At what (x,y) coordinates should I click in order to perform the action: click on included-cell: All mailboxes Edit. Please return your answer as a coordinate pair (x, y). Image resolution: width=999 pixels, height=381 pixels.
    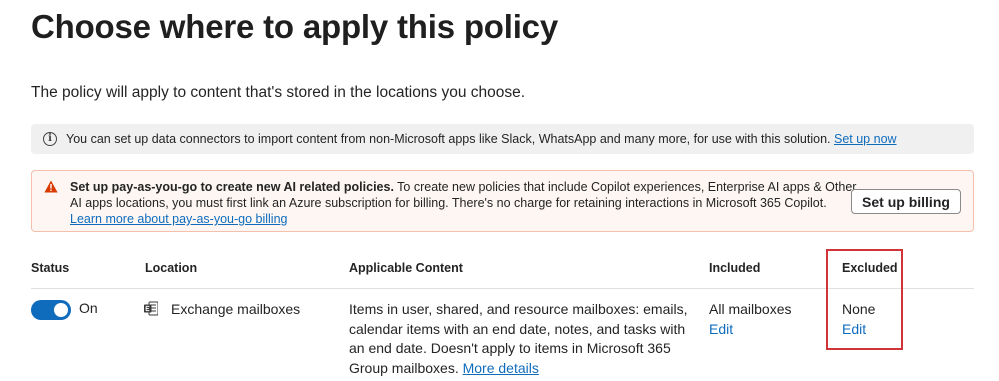
    Looking at the image, I should click on (750, 319).